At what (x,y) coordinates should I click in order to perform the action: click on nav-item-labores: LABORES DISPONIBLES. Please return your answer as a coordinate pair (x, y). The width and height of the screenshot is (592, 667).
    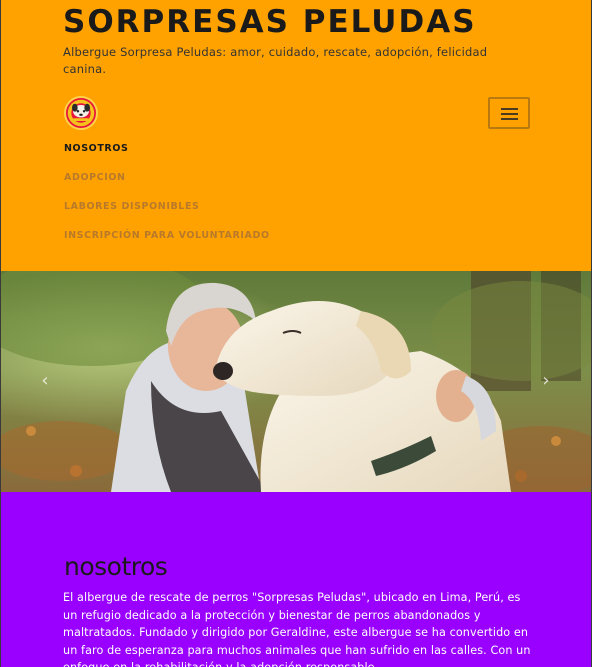
    Looking at the image, I should click on (167, 215).